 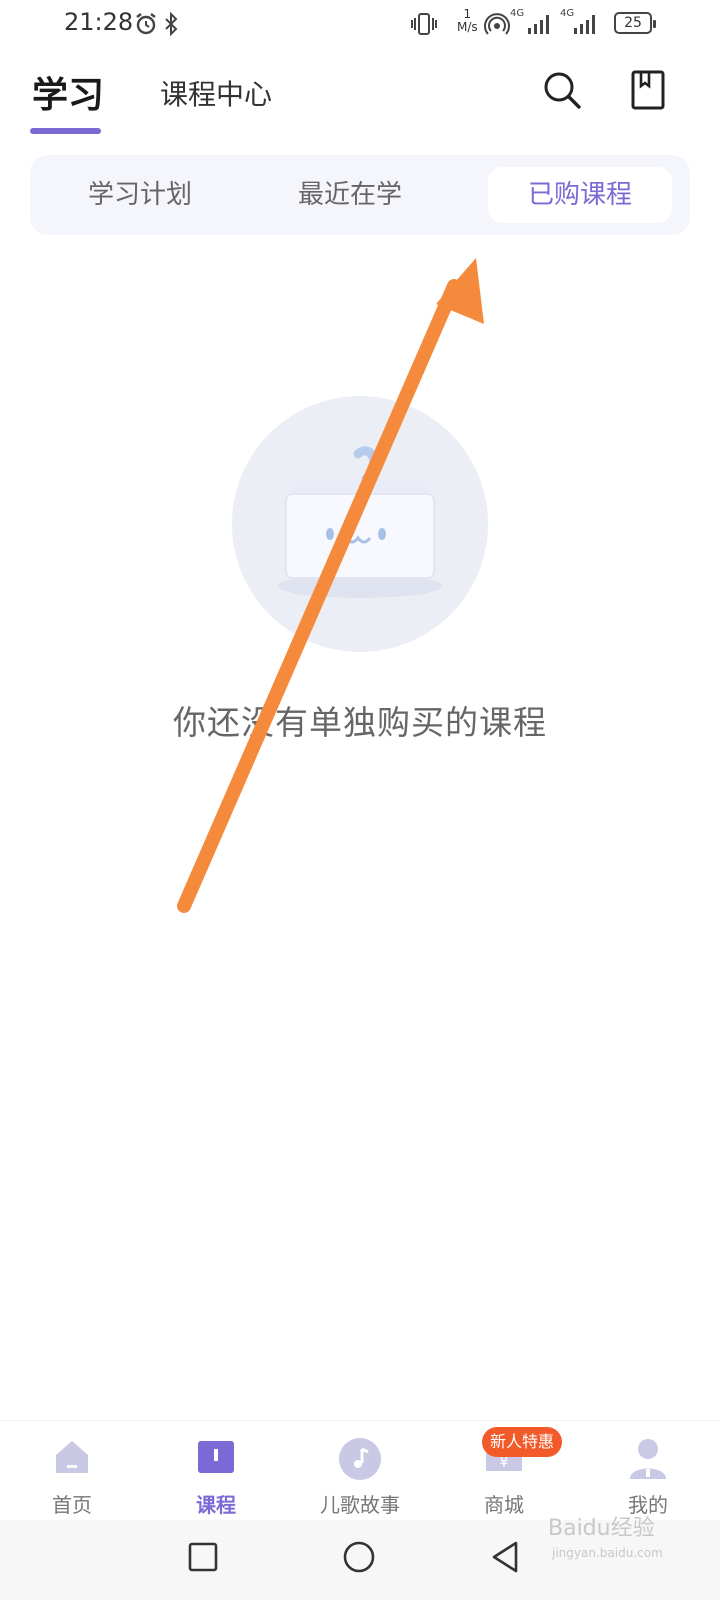 What do you see at coordinates (359, 1557) in the screenshot?
I see `home-button` at bounding box center [359, 1557].